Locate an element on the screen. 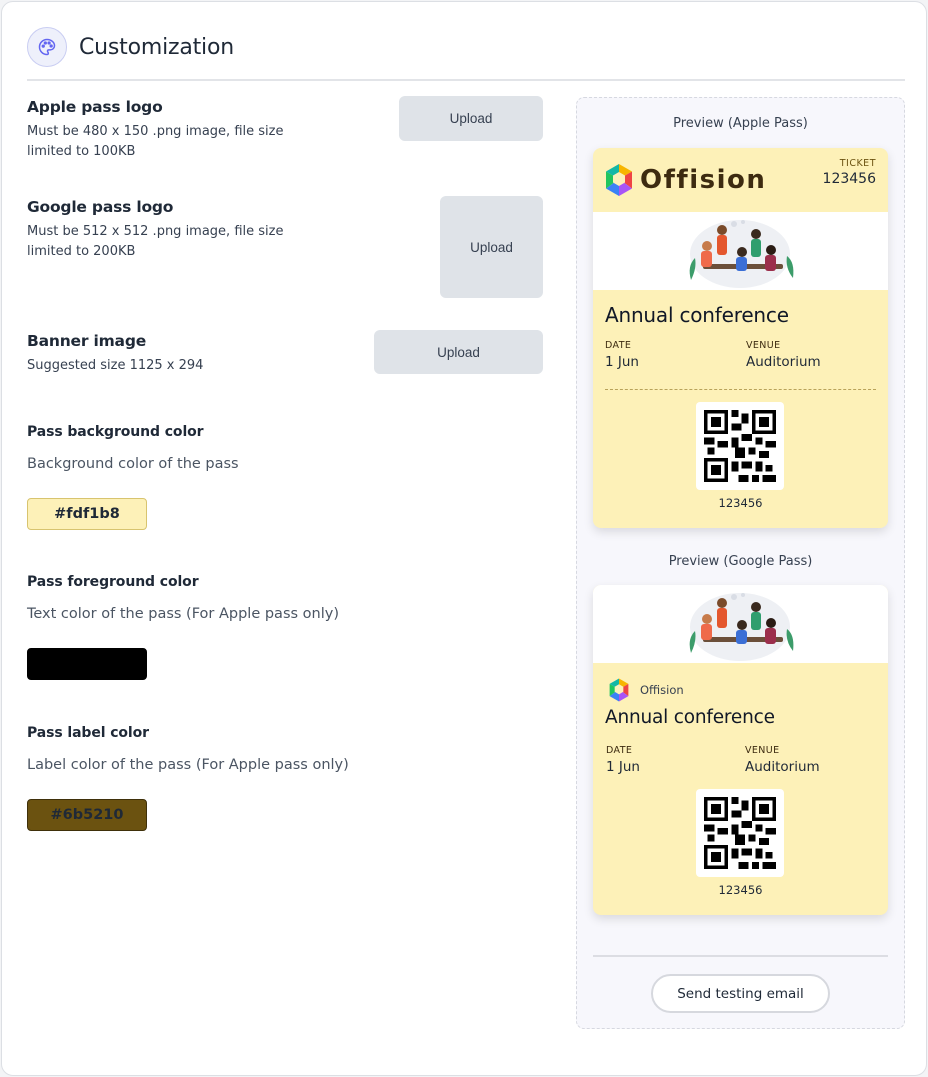 The width and height of the screenshot is (928, 1077). bg-color-swatch: #fdf1b8 is located at coordinates (87, 514).